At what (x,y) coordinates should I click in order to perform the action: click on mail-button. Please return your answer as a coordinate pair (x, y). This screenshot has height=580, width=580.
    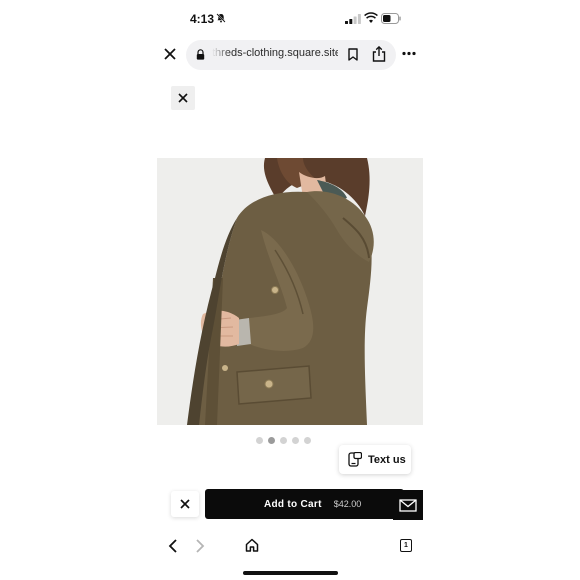
    Looking at the image, I should click on (408, 505).